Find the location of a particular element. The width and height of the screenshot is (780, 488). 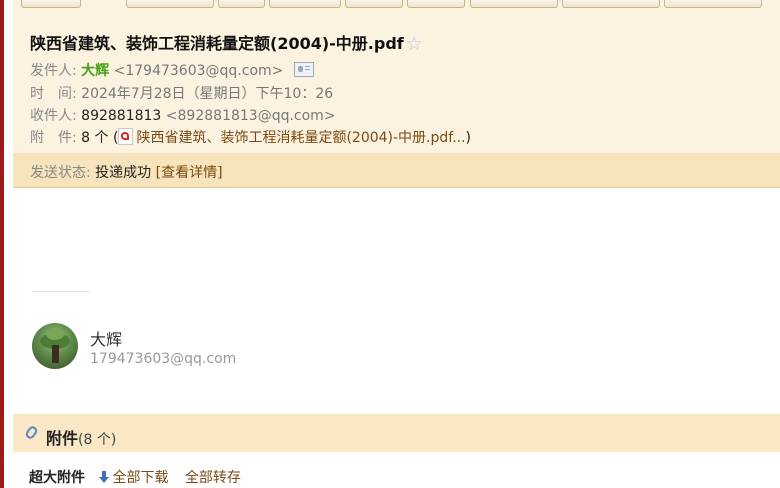

recipient-label: 收件人: is located at coordinates (53, 116).